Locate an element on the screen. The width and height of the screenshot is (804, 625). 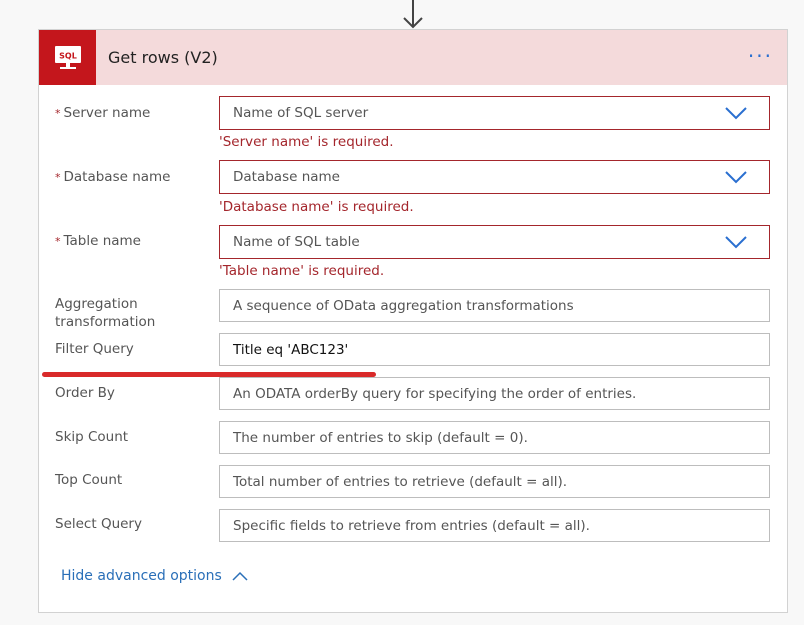
filter-query-input: Title eq 'ABC123' is located at coordinates (494, 349).